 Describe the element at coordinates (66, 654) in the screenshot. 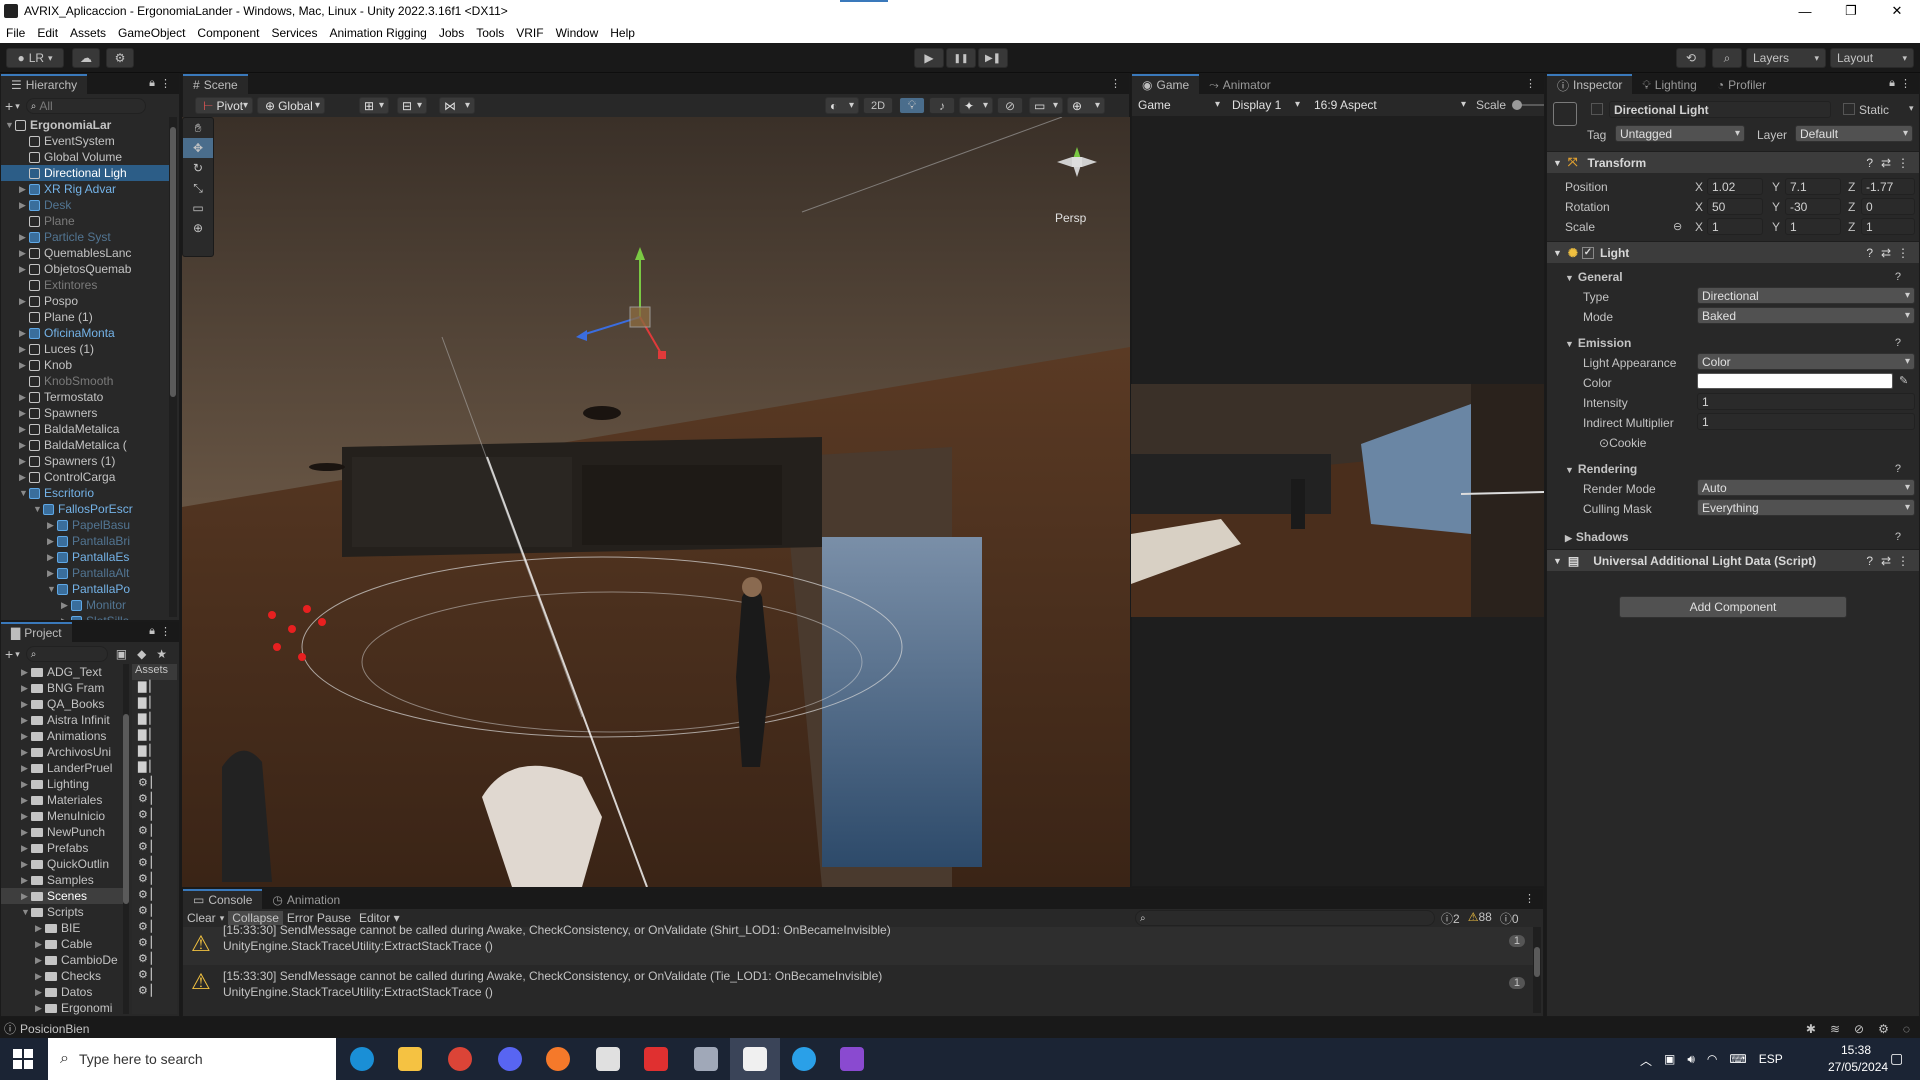

I see `project-search-input: ⌕` at that location.